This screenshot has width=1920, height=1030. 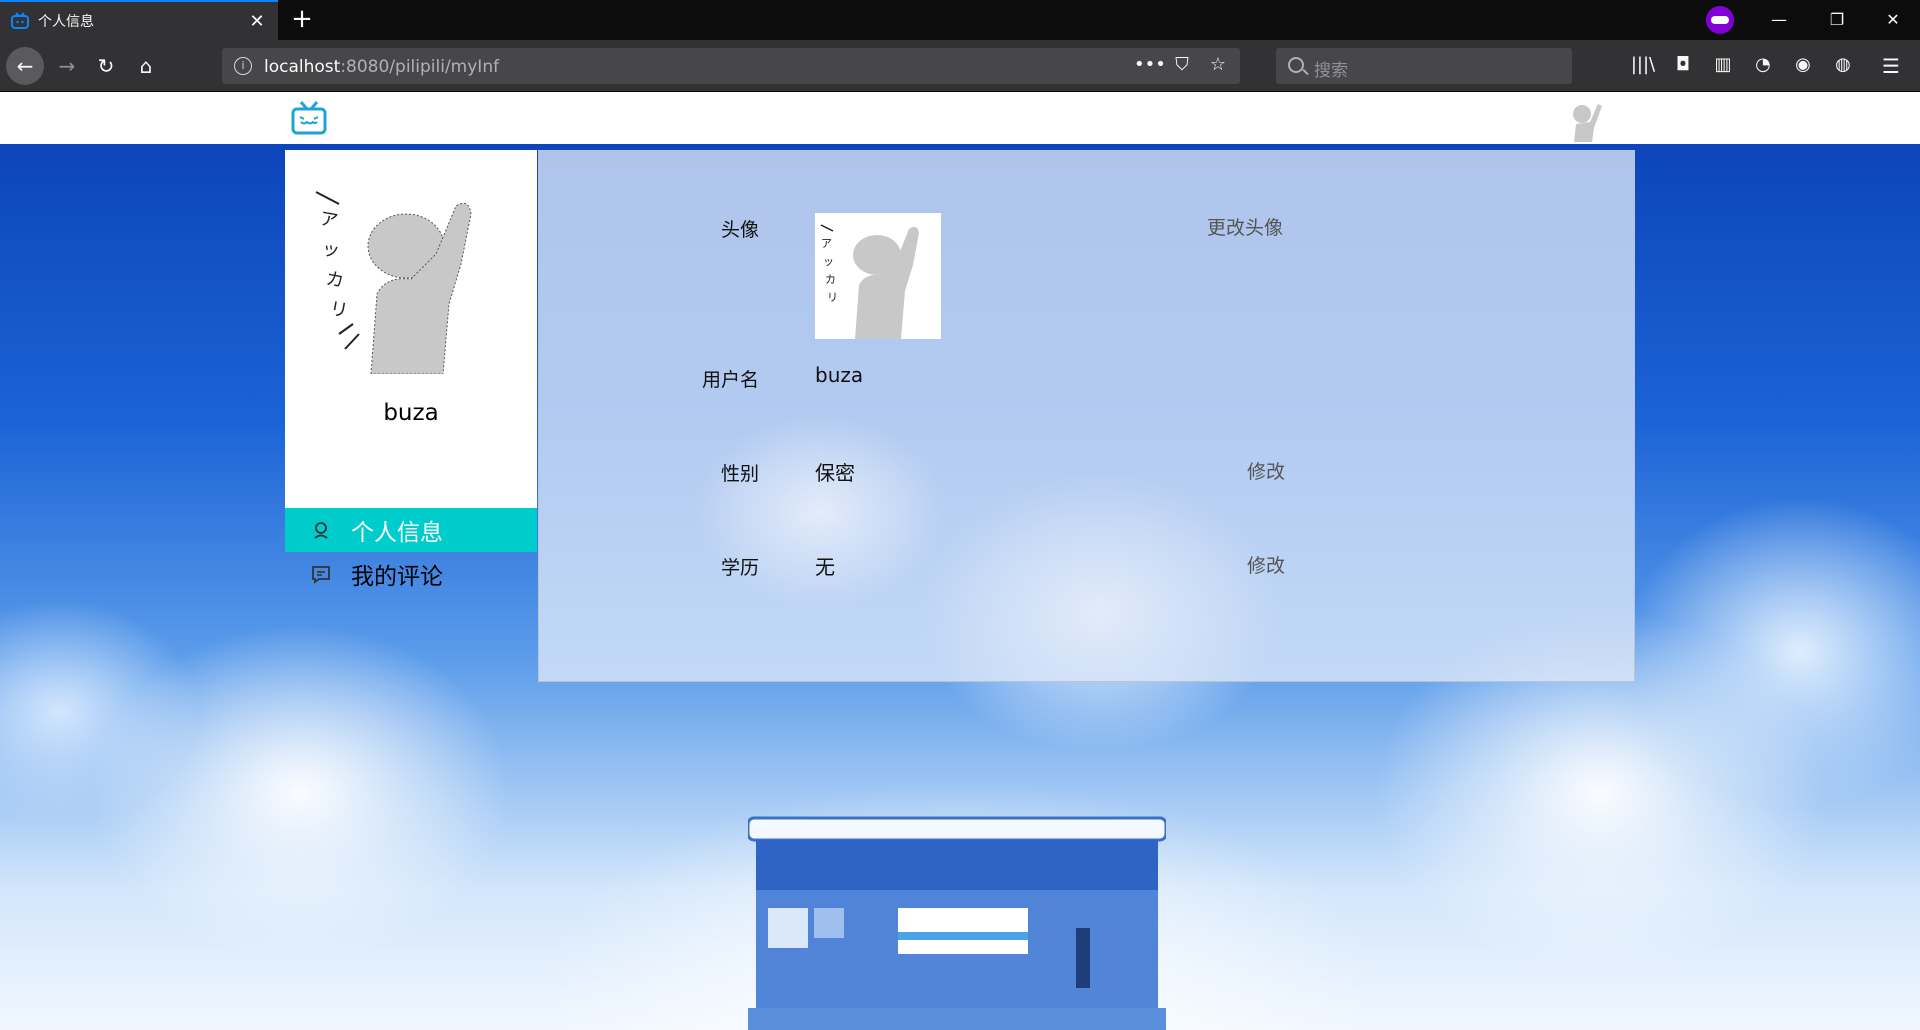 I want to click on site-logo-icon, so click(x=309, y=118).